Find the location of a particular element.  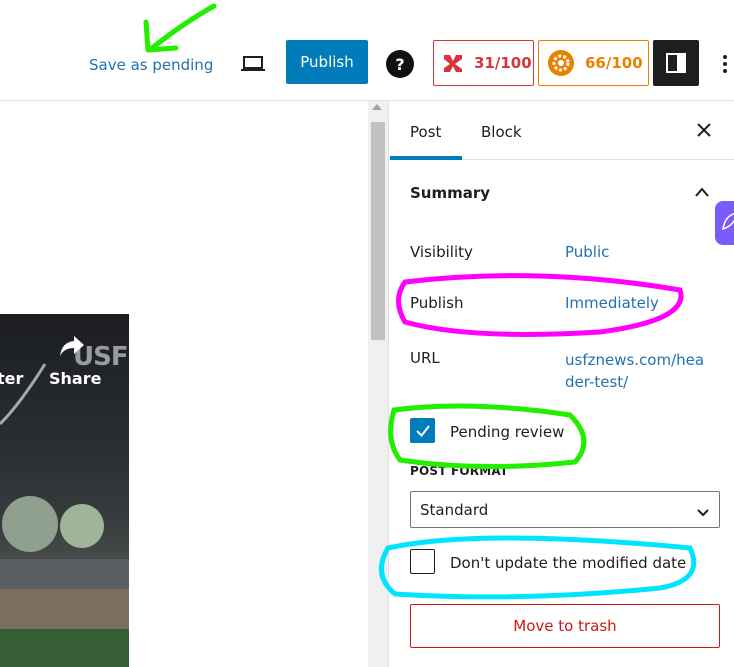

m-logo-icon is located at coordinates (453, 63).